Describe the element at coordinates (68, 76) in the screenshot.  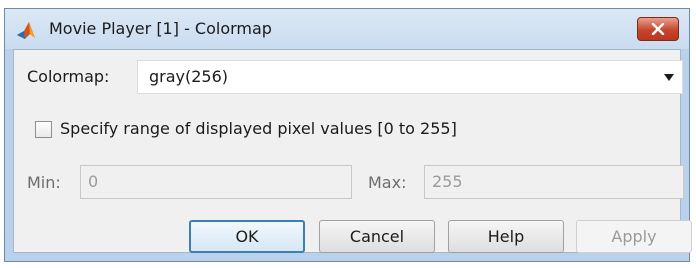
I see `colormap-label: Colormap:` at that location.